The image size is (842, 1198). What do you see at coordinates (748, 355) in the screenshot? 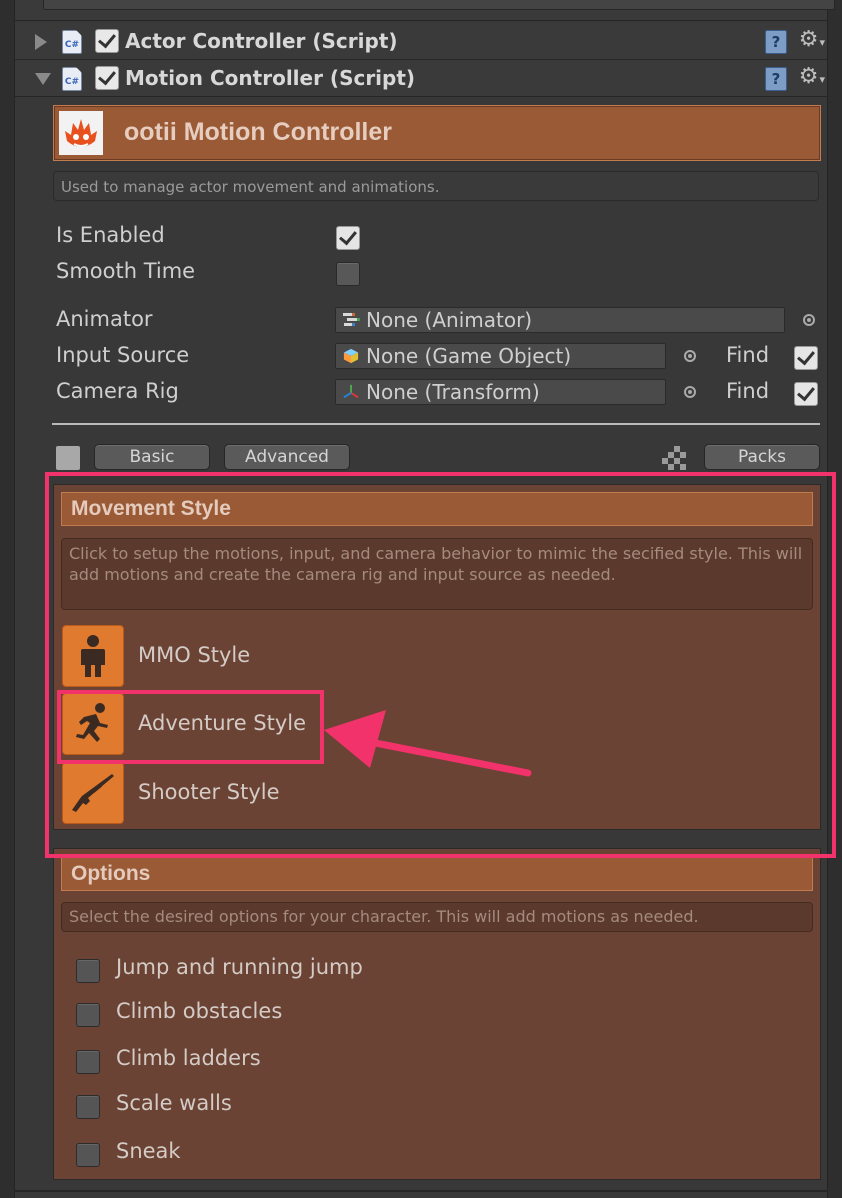
I see `input-source-find-label: Find` at bounding box center [748, 355].